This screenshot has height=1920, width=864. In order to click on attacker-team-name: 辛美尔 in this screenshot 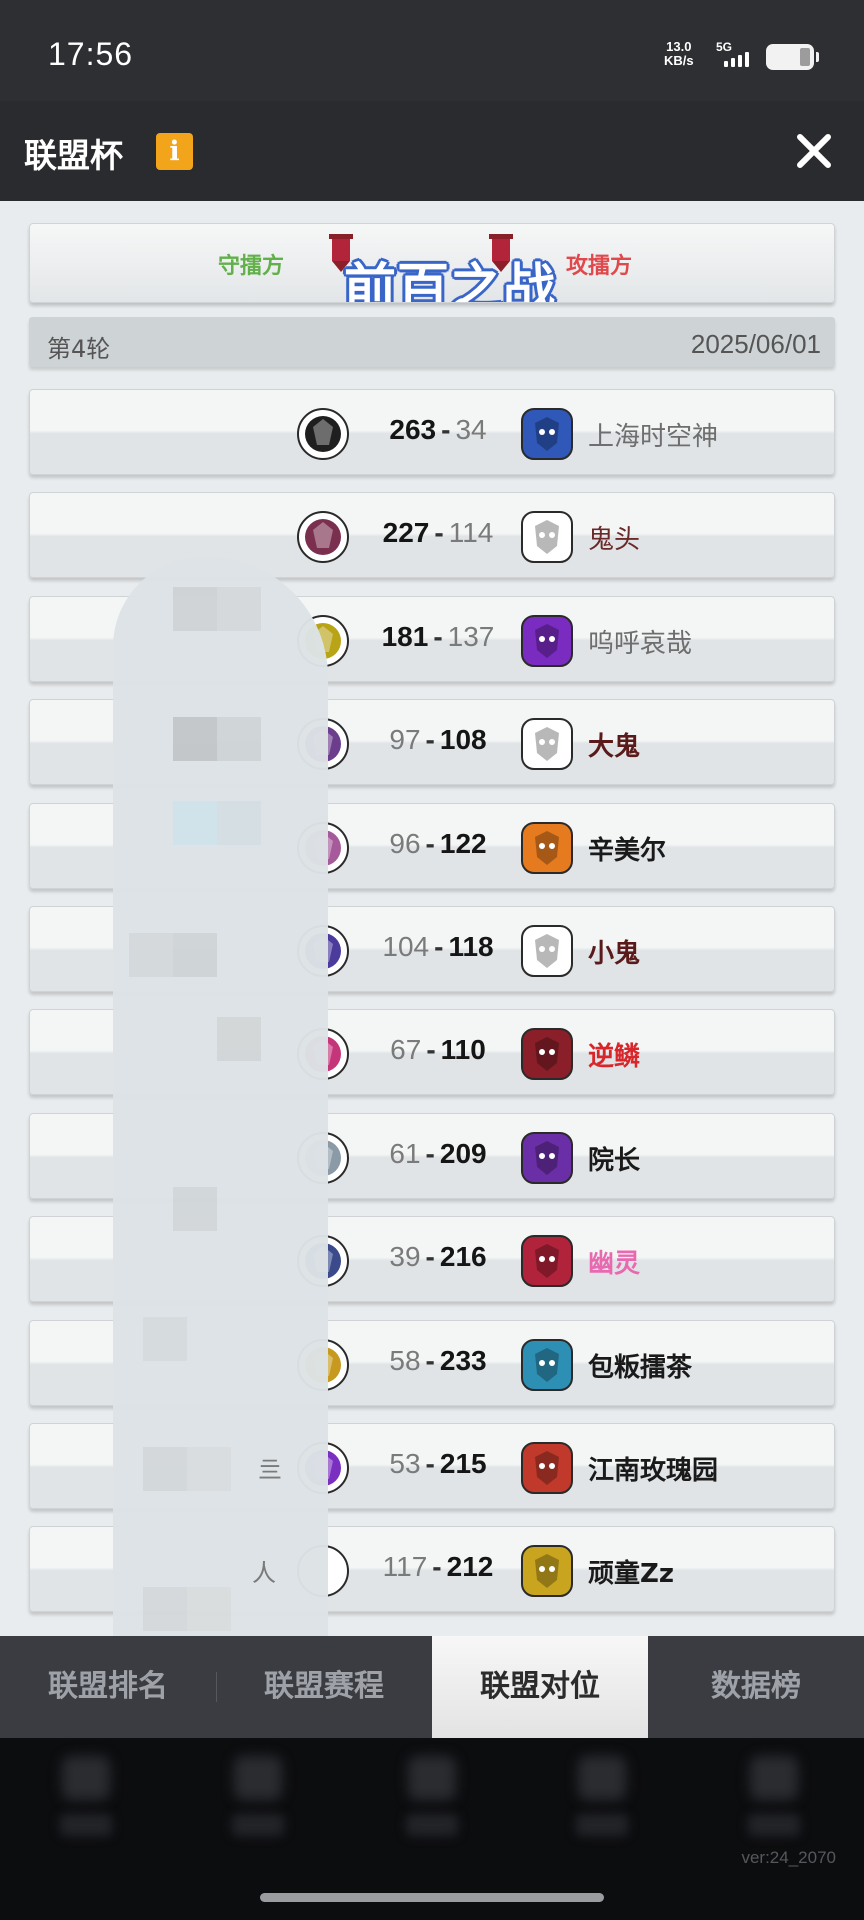, I will do `click(627, 850)`.